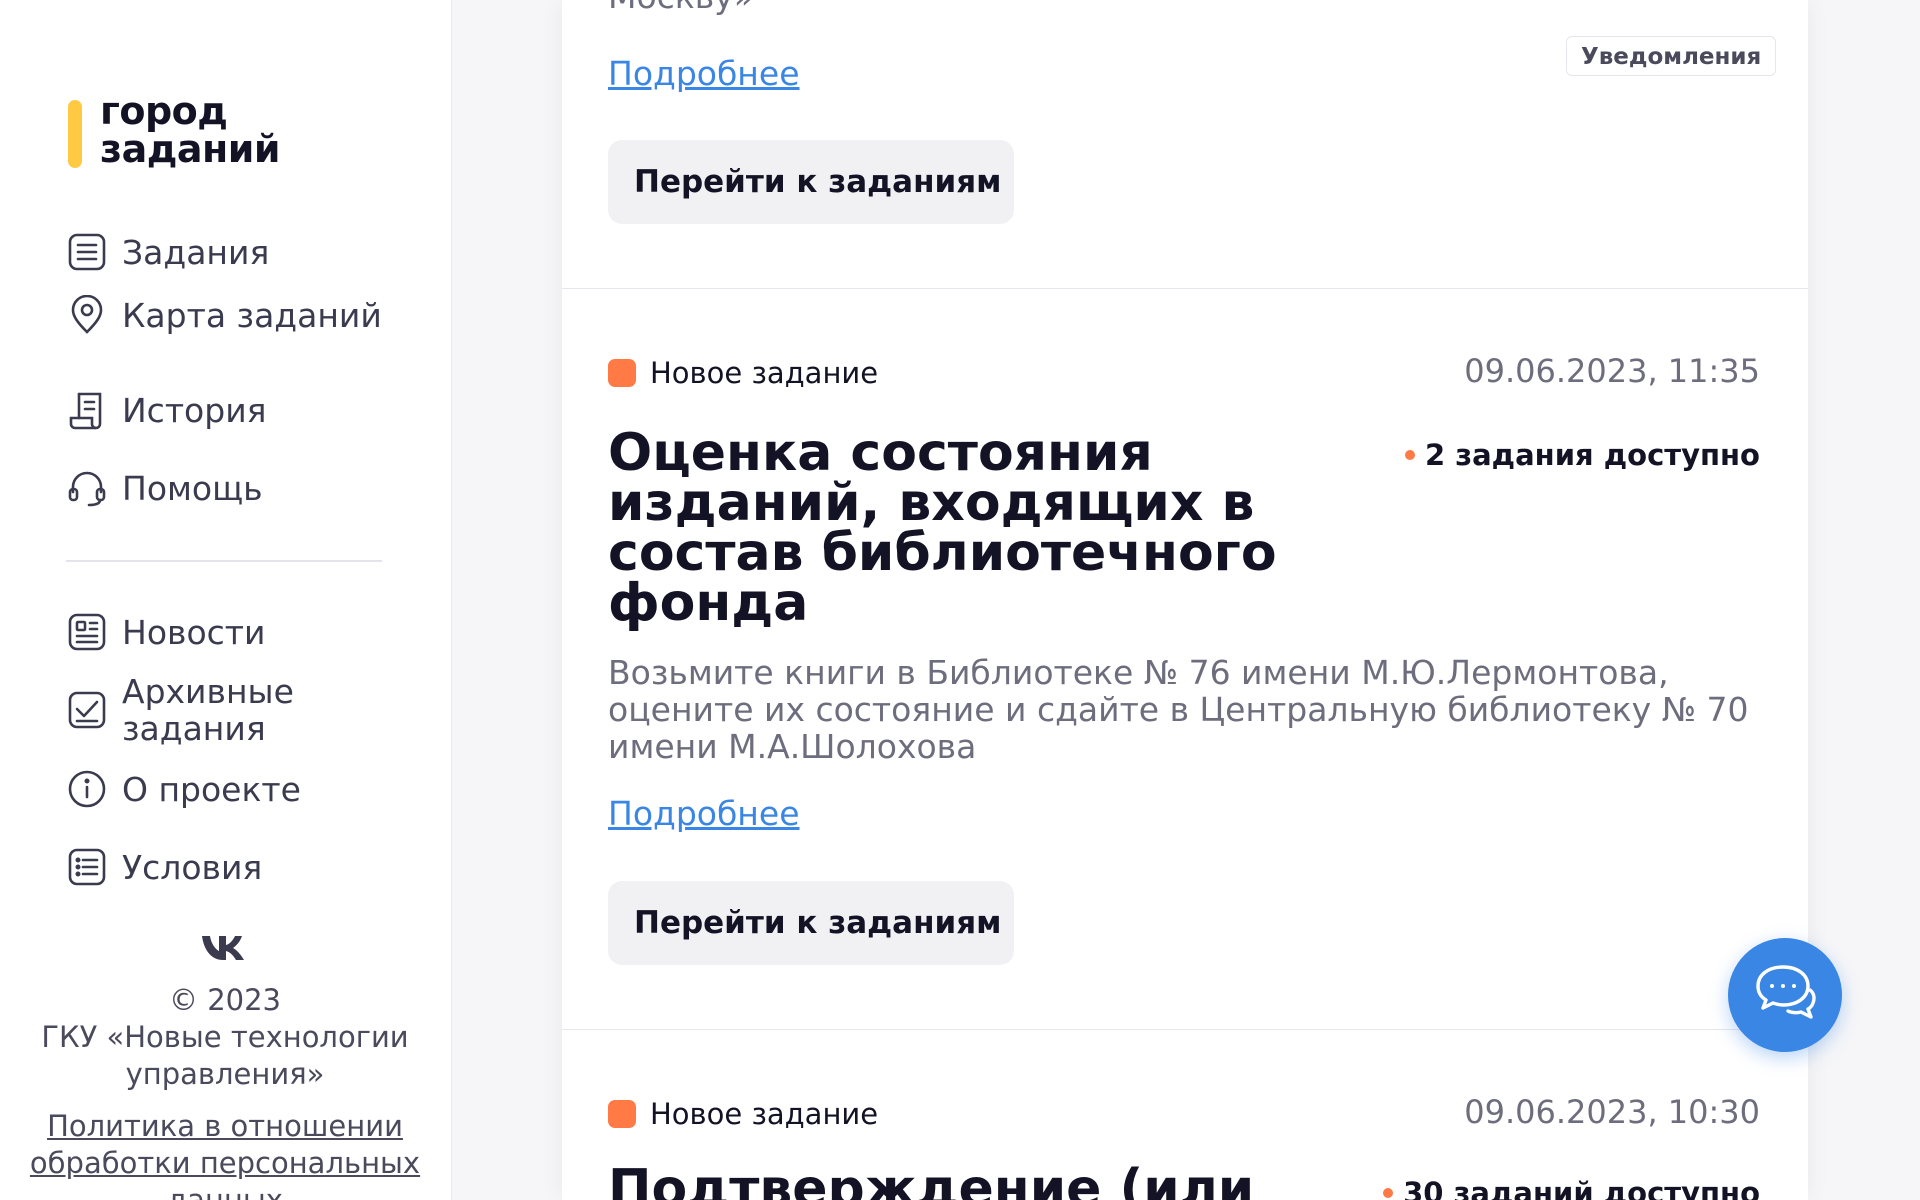 This screenshot has width=1920, height=1200. Describe the element at coordinates (1592, 455) in the screenshot. I see `available-label: 2 задания доступно` at that location.